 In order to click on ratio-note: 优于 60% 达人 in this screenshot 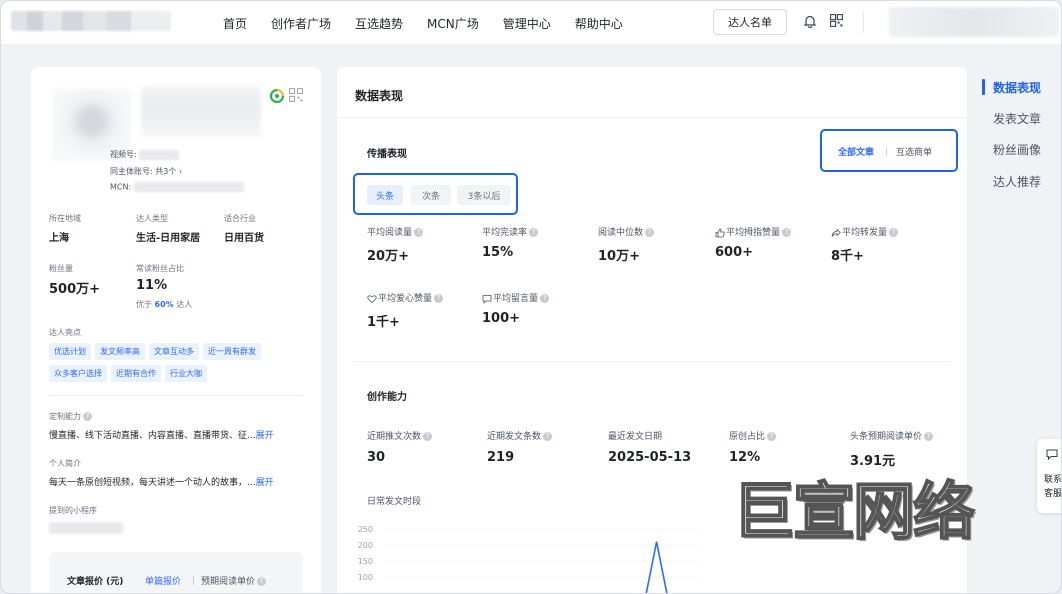, I will do `click(164, 304)`.